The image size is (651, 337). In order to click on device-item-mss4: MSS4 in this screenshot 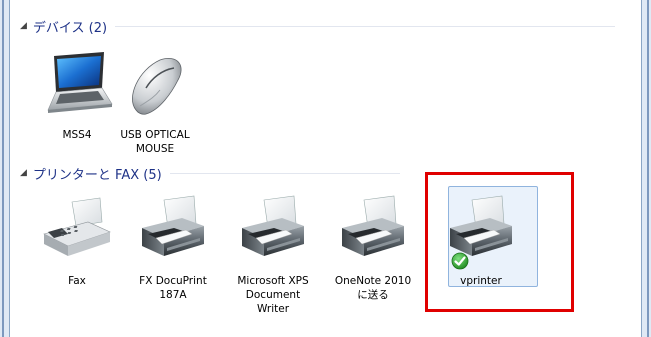, I will do `click(77, 95)`.